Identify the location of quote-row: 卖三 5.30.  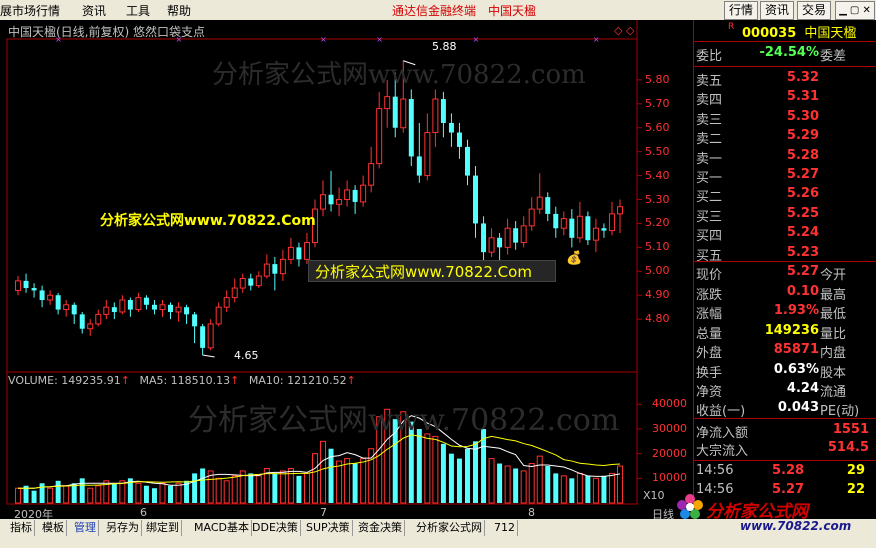
(785, 118).